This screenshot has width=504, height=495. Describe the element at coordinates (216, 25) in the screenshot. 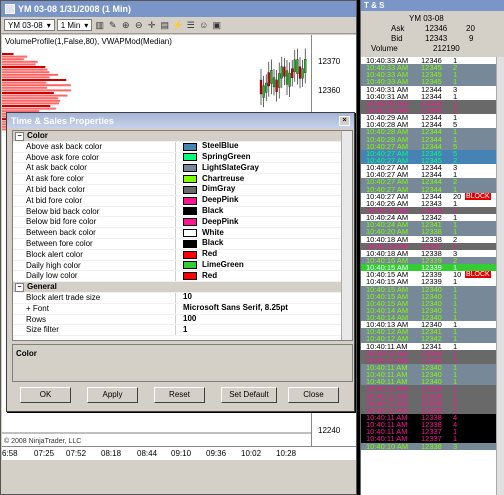

I see `data-box-icon: ▣` at that location.